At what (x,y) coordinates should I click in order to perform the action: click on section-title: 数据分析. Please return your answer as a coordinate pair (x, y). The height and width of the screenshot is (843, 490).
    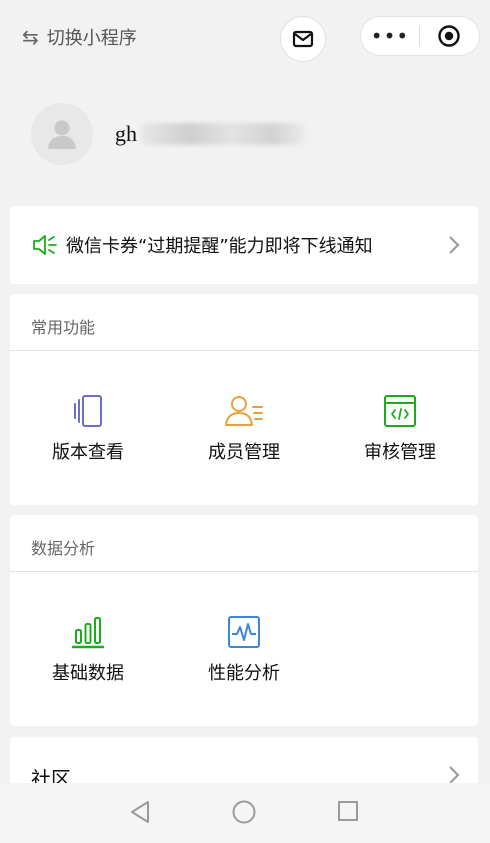
    Looking at the image, I should click on (63, 548).